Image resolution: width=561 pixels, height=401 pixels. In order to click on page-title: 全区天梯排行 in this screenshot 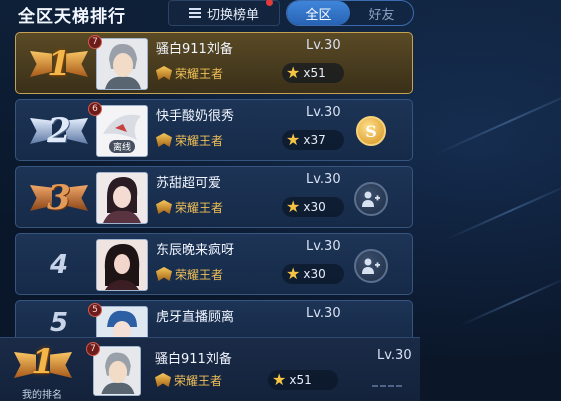, I will do `click(72, 17)`.